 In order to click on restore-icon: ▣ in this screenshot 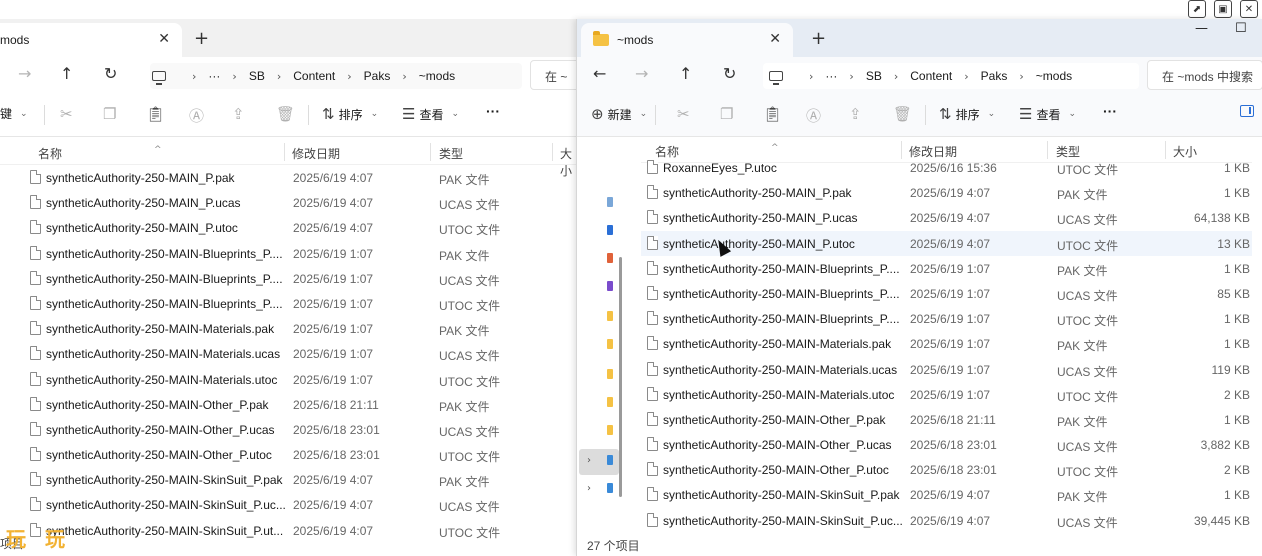, I will do `click(1223, 9)`.